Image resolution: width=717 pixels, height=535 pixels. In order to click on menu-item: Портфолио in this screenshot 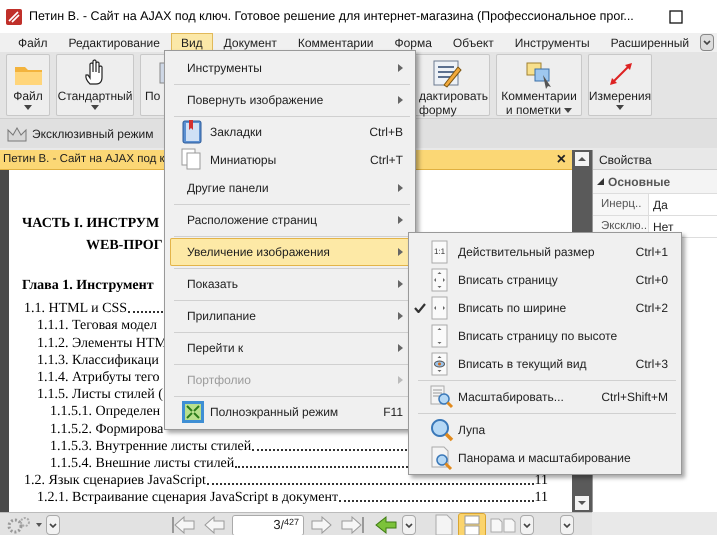, I will do `click(290, 380)`.